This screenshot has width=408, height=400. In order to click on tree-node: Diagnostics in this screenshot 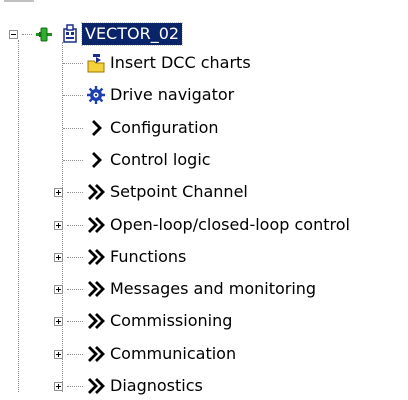, I will do `click(144, 386)`.